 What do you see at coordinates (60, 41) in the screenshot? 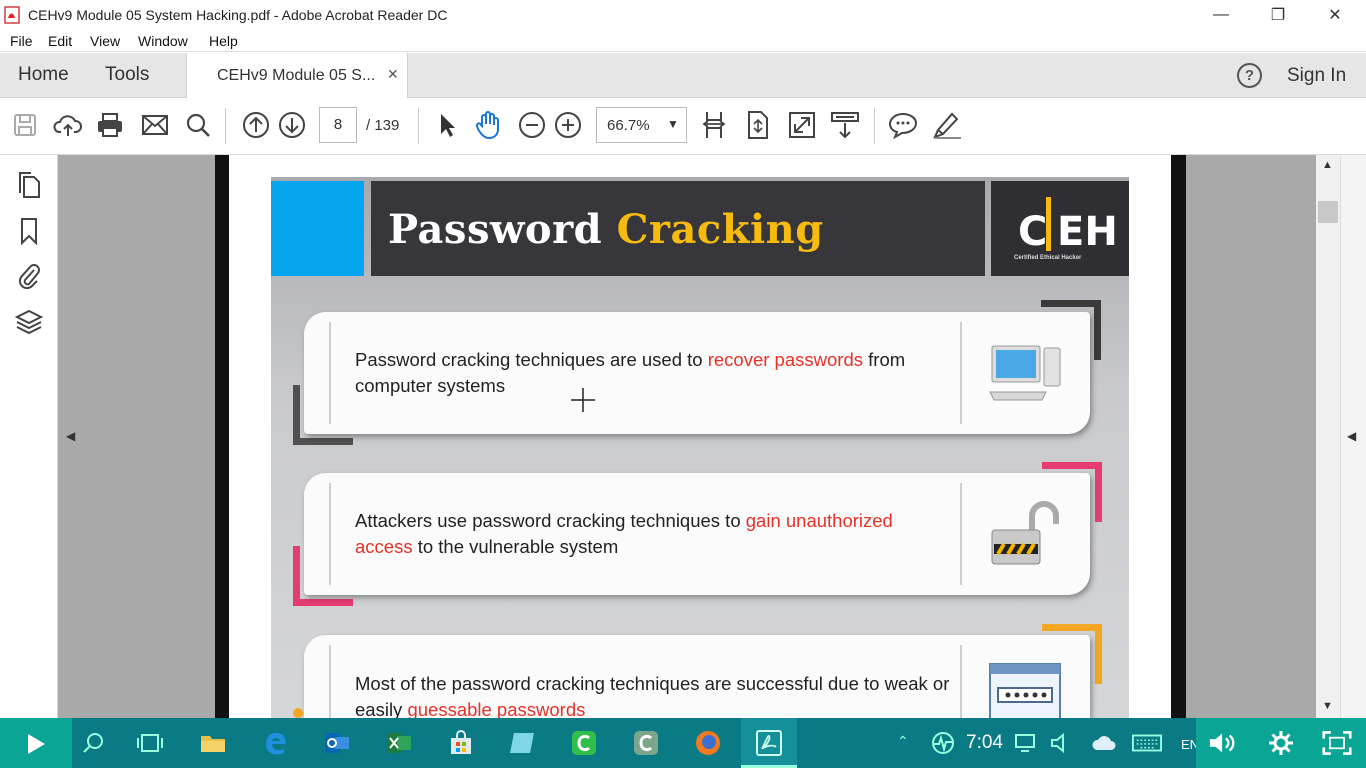
I see `menu-edit: Edit` at bounding box center [60, 41].